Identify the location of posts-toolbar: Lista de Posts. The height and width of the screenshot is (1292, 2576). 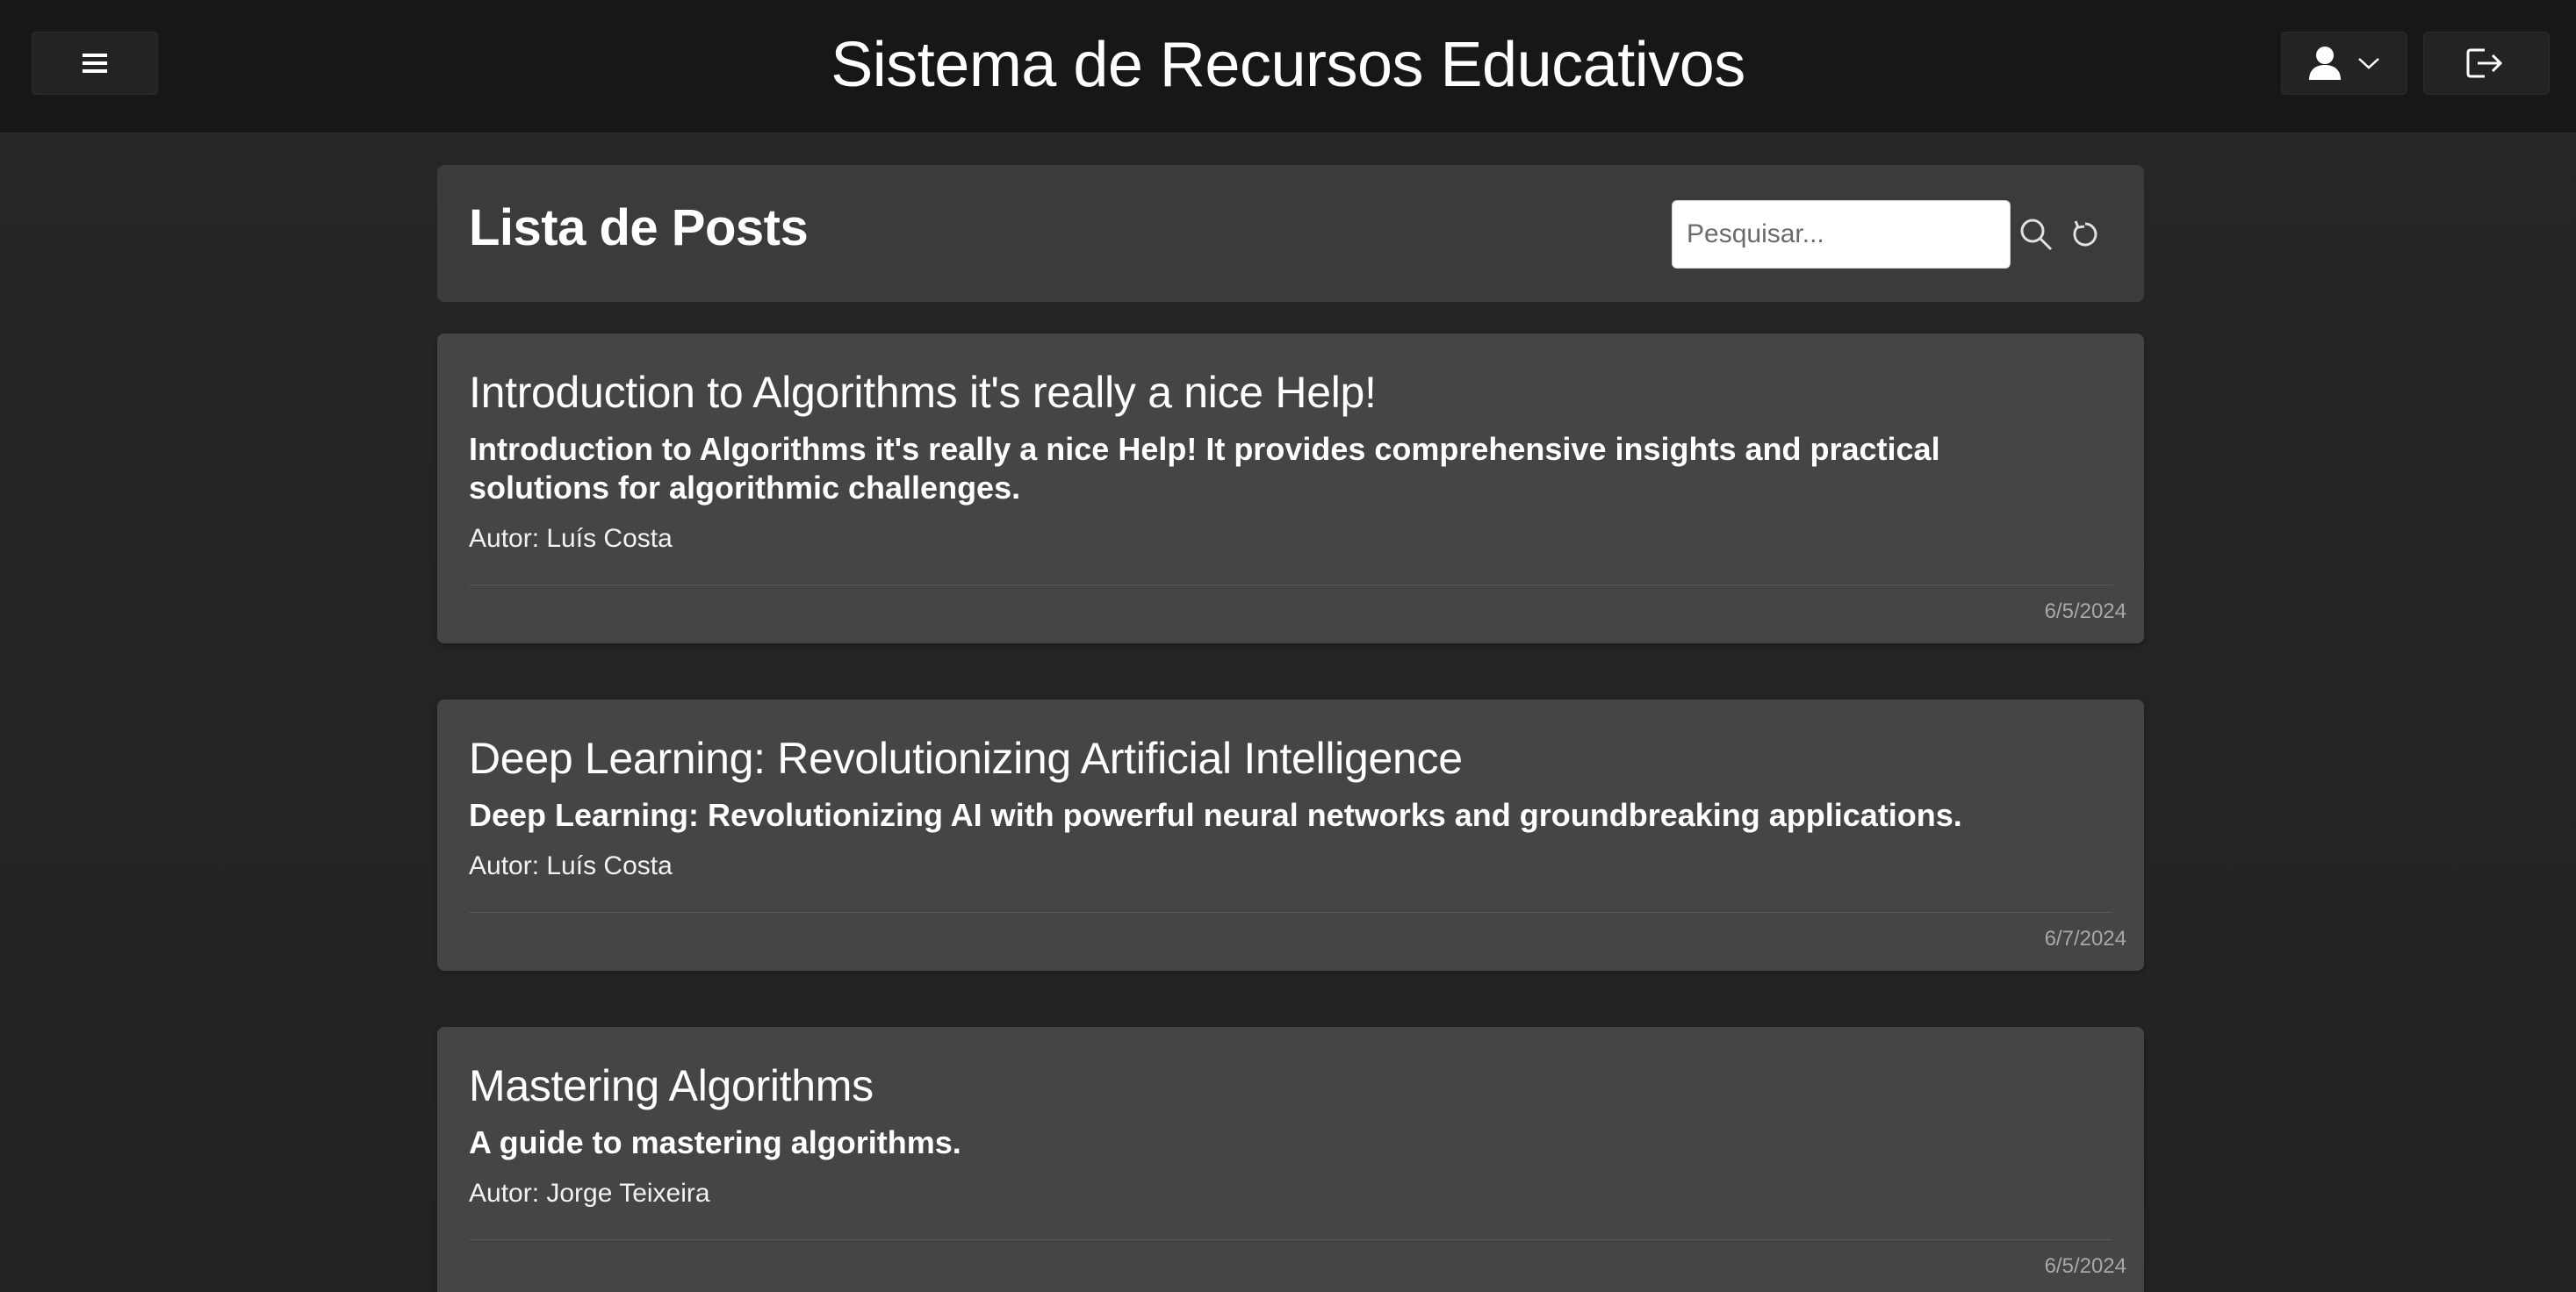
(1290, 234).